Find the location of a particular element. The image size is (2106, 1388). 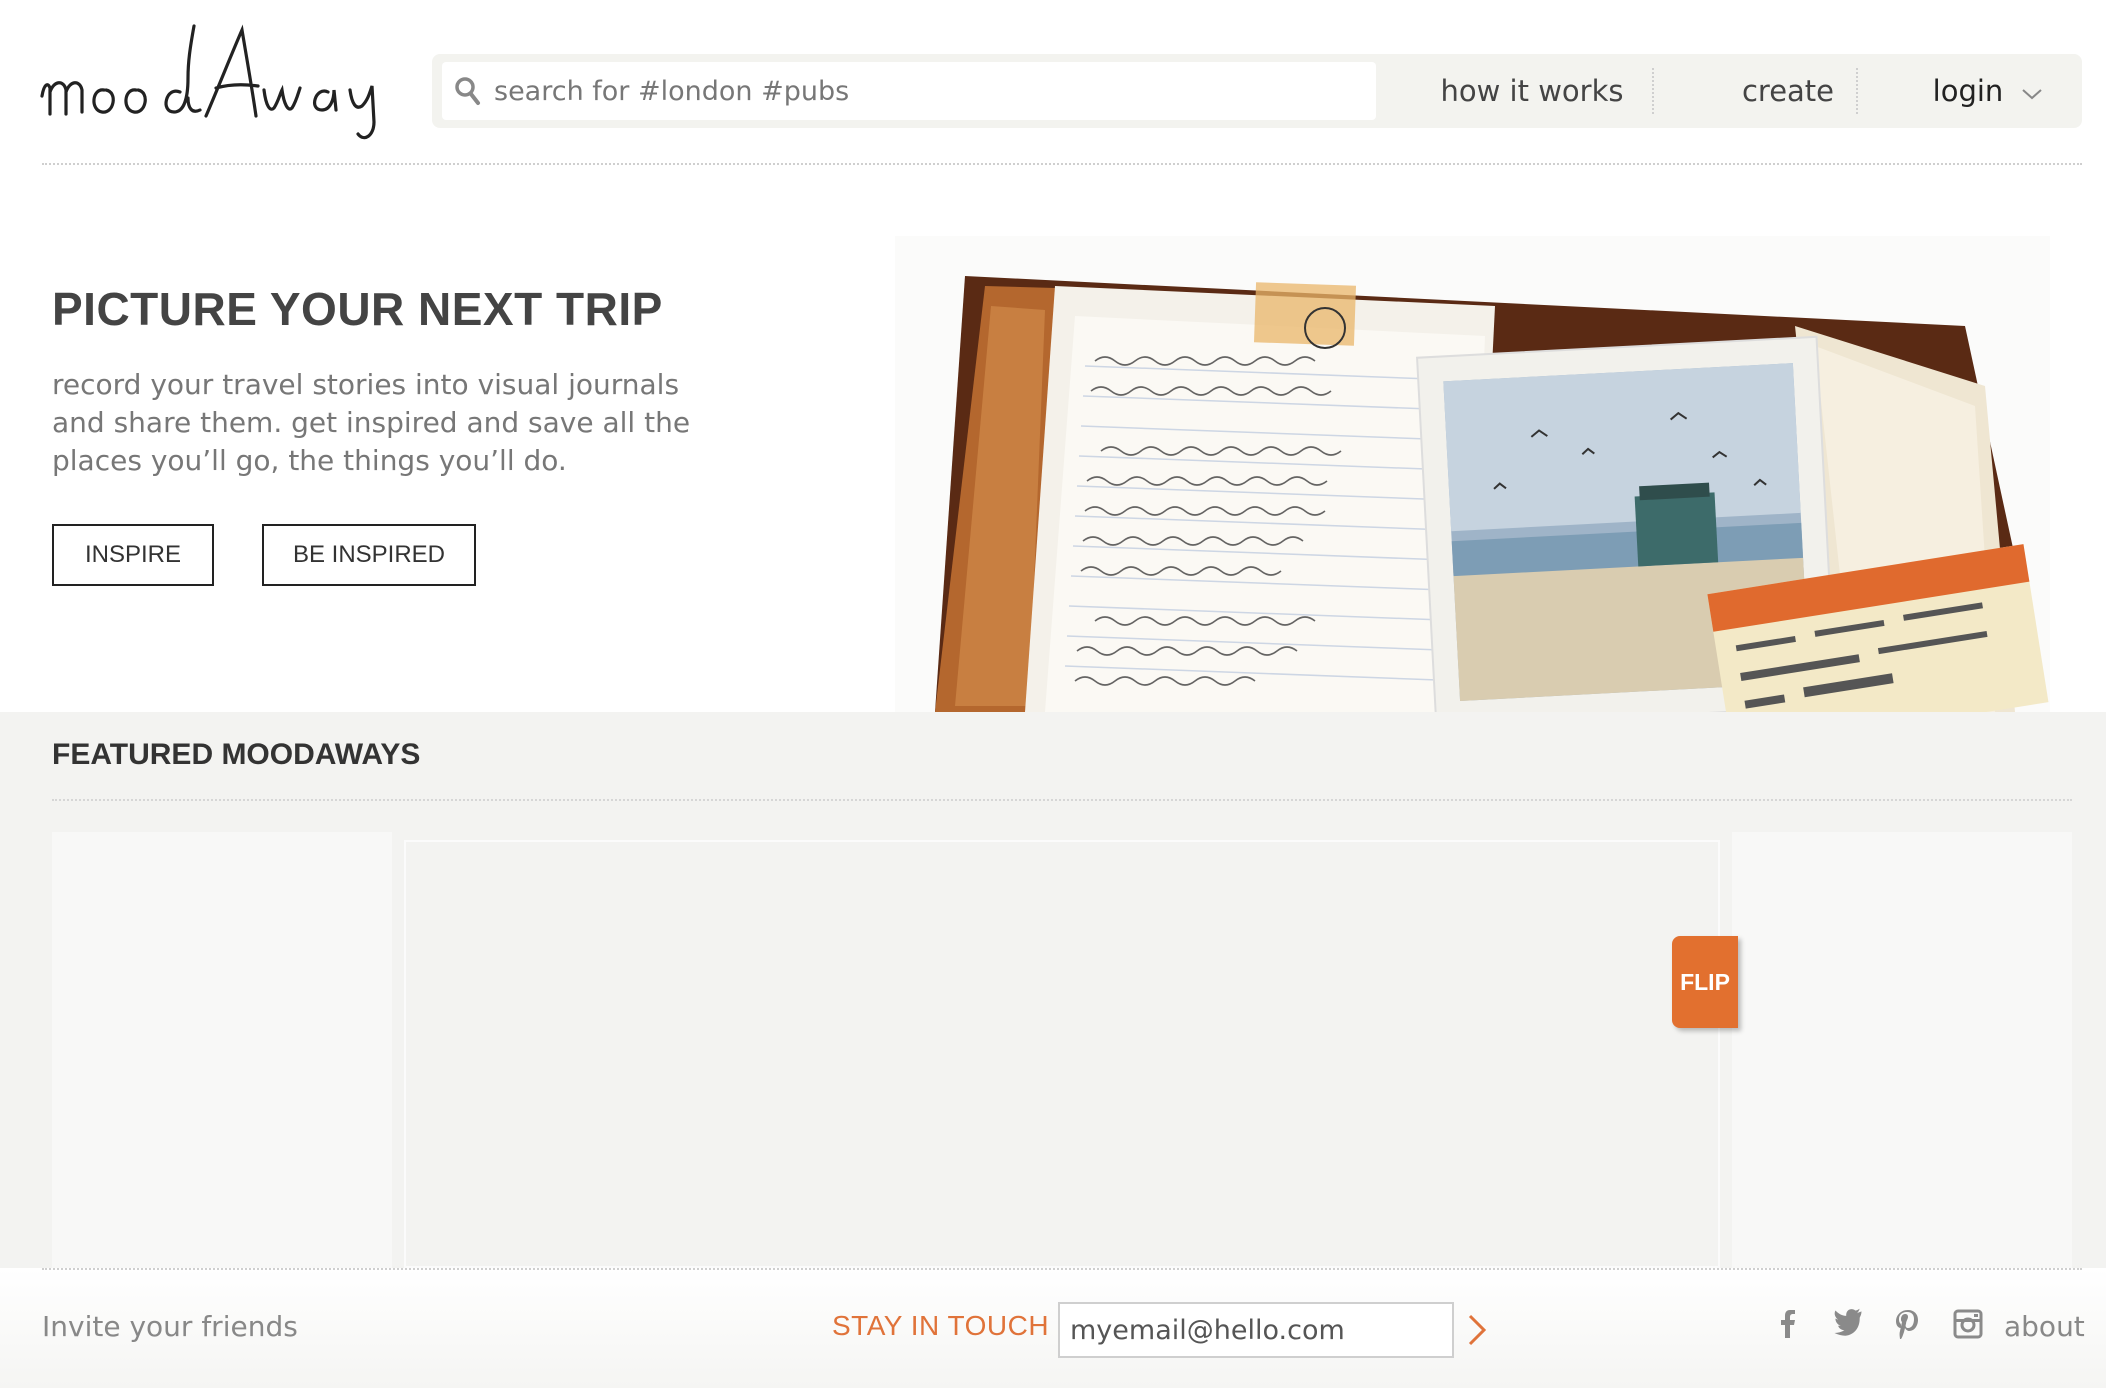

invite-friends-link: Invite your friends is located at coordinates (170, 1326).